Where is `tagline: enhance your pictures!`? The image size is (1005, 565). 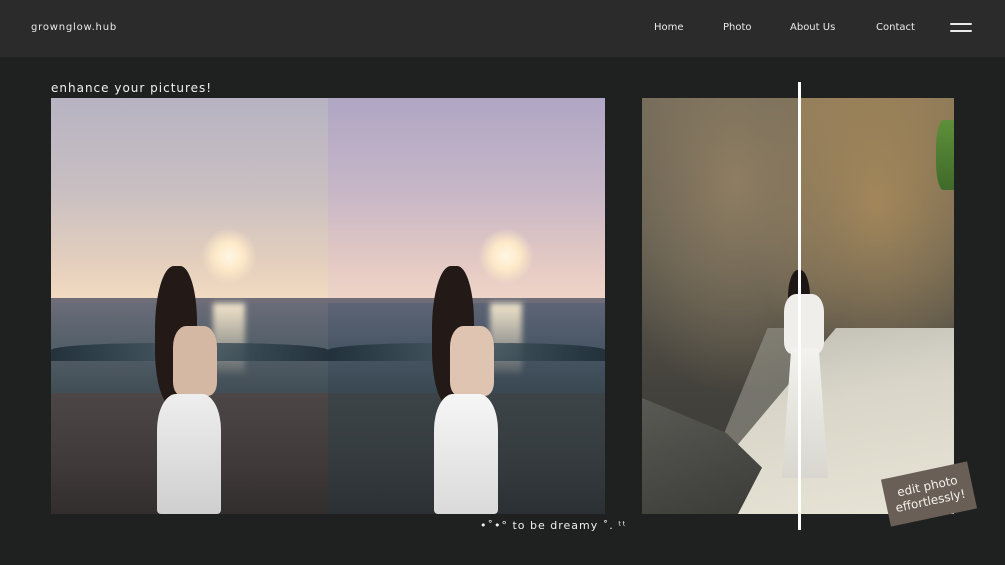
tagline: enhance your pictures! is located at coordinates (132, 88).